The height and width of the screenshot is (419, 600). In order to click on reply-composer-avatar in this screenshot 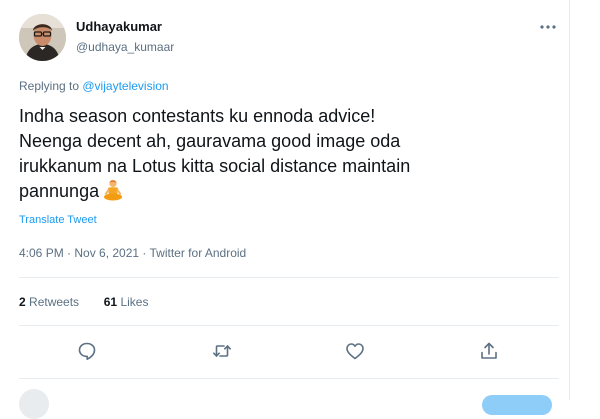, I will do `click(34, 404)`.